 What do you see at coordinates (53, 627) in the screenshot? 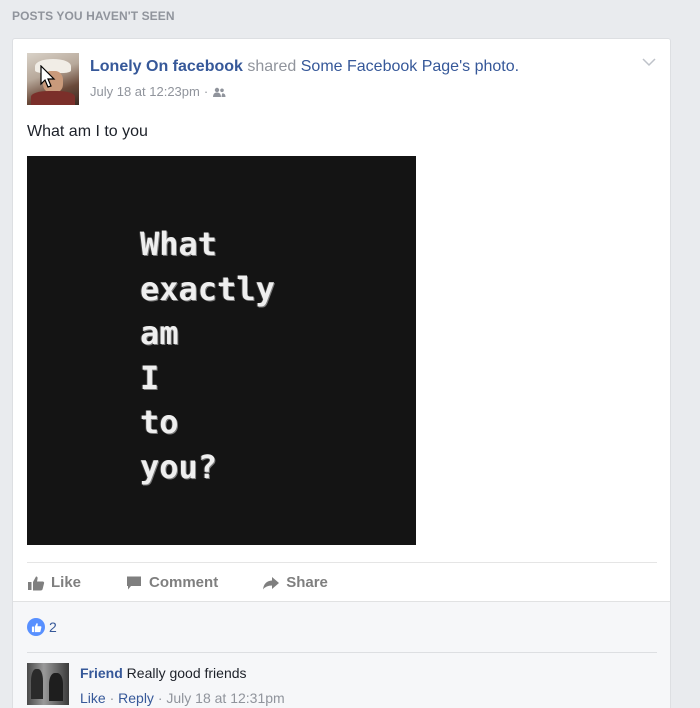
I see `reaction-count: 2` at bounding box center [53, 627].